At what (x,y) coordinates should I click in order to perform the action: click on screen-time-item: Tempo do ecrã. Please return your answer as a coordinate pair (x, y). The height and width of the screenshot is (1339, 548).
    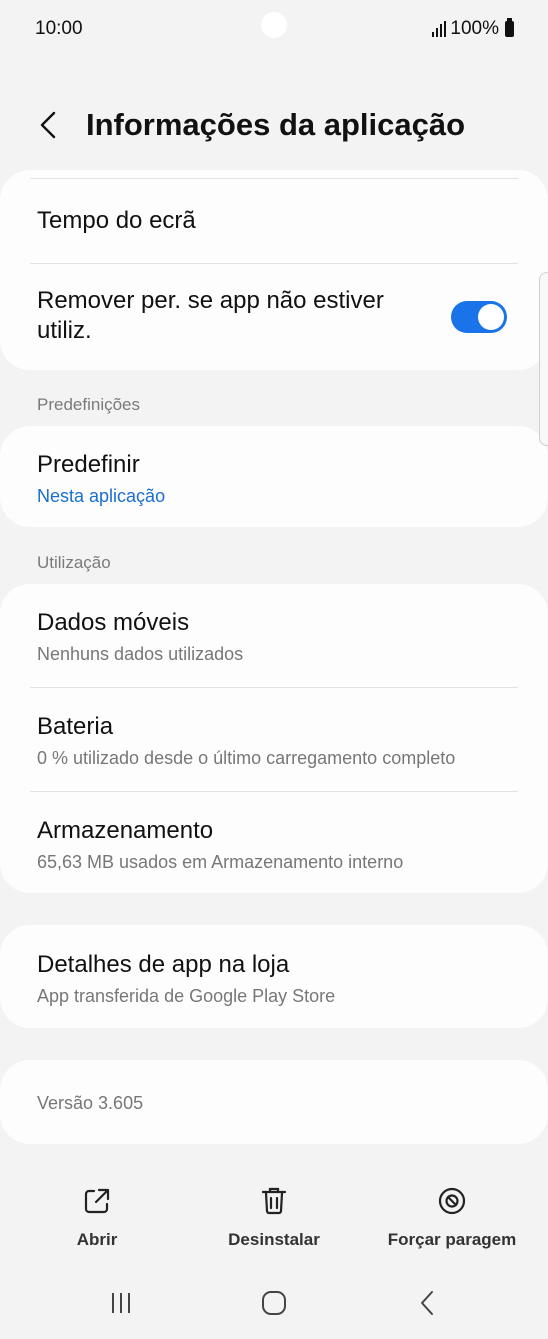
    Looking at the image, I should click on (274, 221).